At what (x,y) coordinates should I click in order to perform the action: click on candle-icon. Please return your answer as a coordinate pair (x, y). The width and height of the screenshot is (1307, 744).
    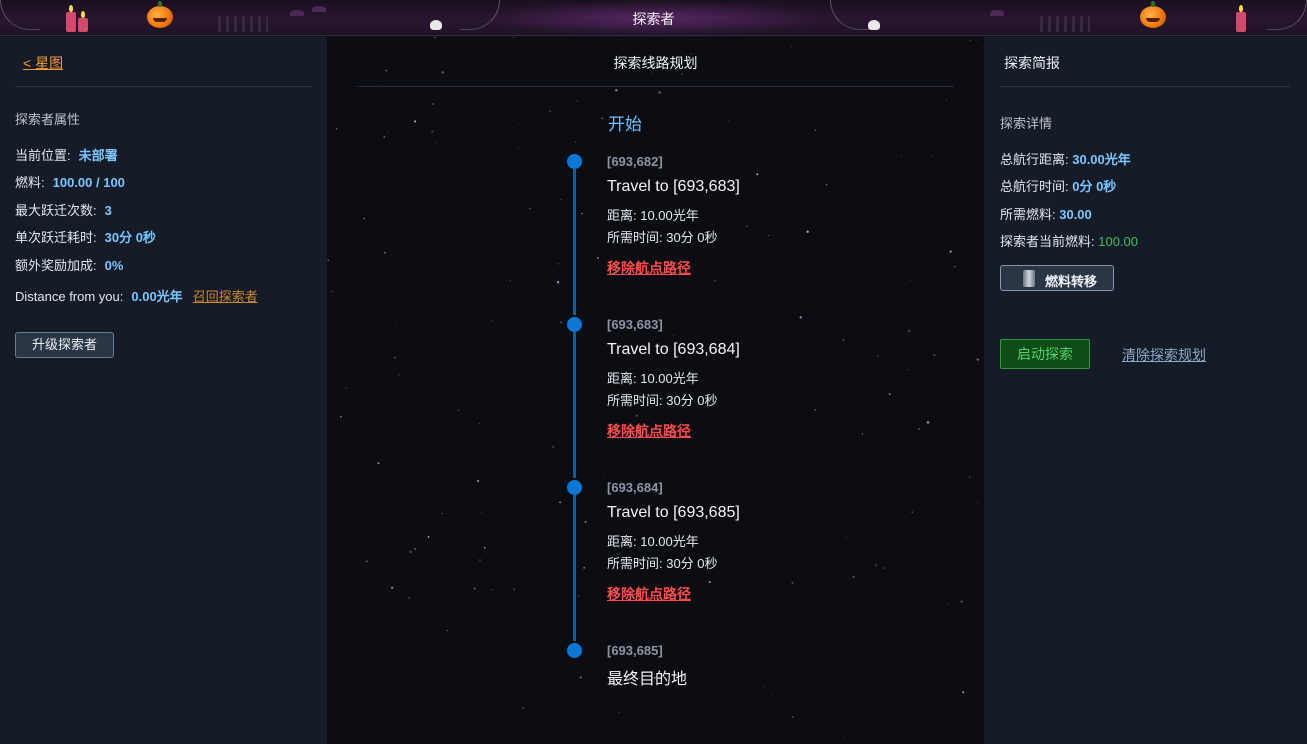
    Looking at the image, I should click on (1241, 18).